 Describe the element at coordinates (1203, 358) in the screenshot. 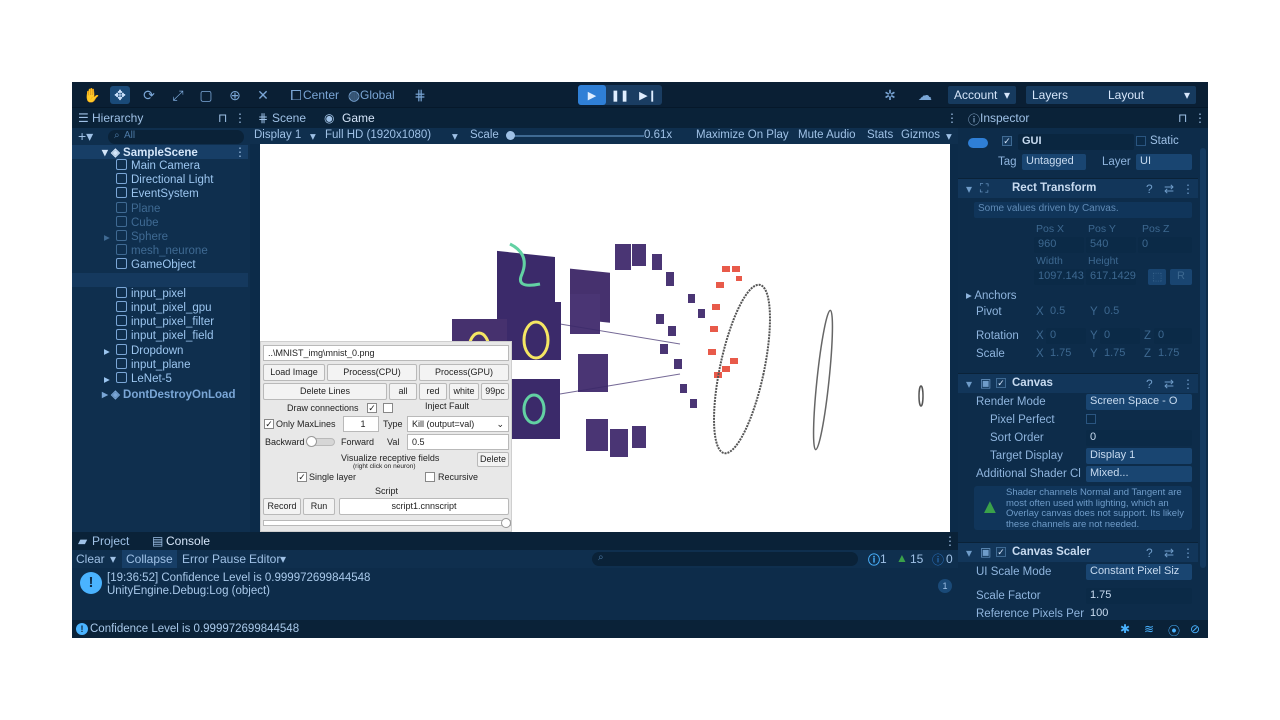

I see `inspector-scrollbar` at that location.